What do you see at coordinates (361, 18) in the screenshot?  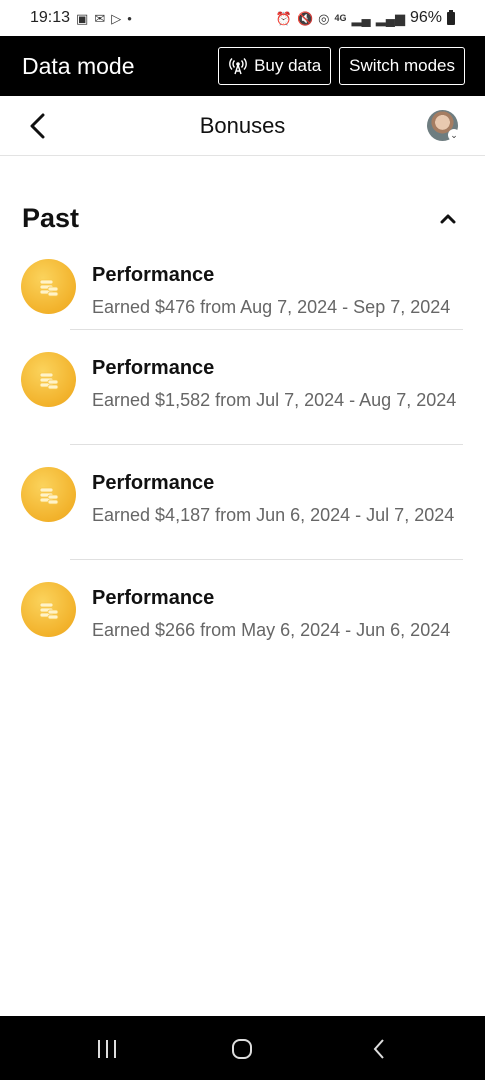 I see `signal-icon-1: ▂▄` at bounding box center [361, 18].